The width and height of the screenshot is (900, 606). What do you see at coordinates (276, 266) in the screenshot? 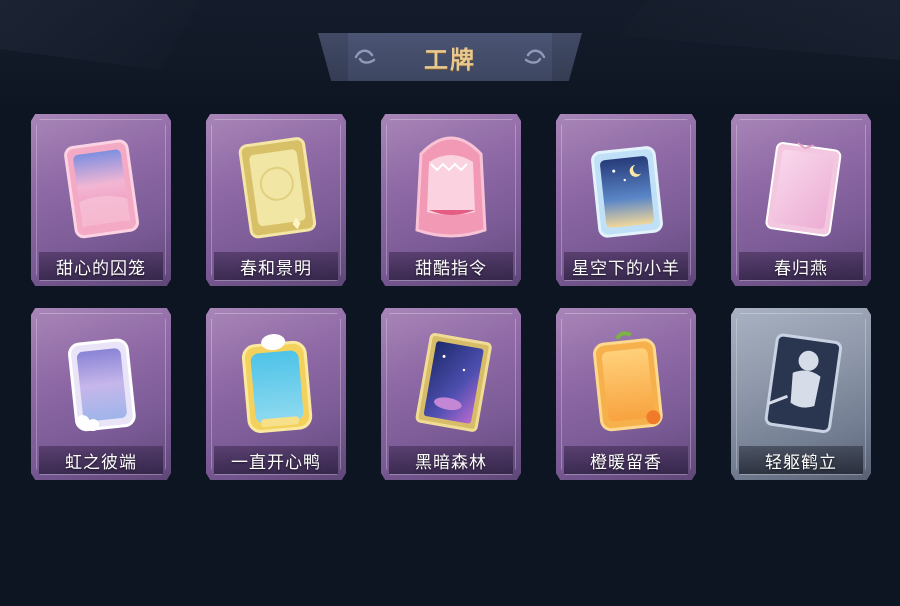
I see `badge-label: 春和景明` at bounding box center [276, 266].